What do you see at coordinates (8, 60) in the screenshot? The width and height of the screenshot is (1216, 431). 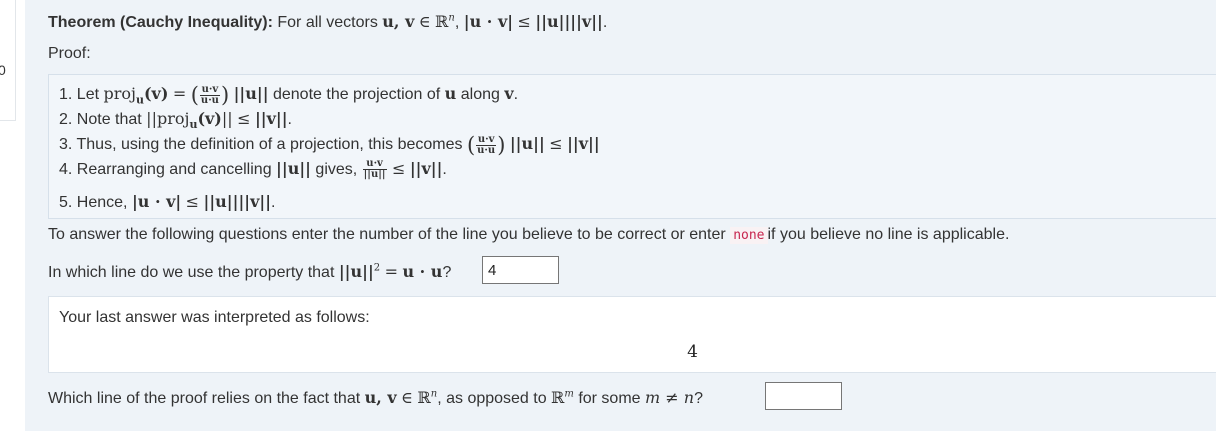 I see `left-panel-edge: 0` at bounding box center [8, 60].